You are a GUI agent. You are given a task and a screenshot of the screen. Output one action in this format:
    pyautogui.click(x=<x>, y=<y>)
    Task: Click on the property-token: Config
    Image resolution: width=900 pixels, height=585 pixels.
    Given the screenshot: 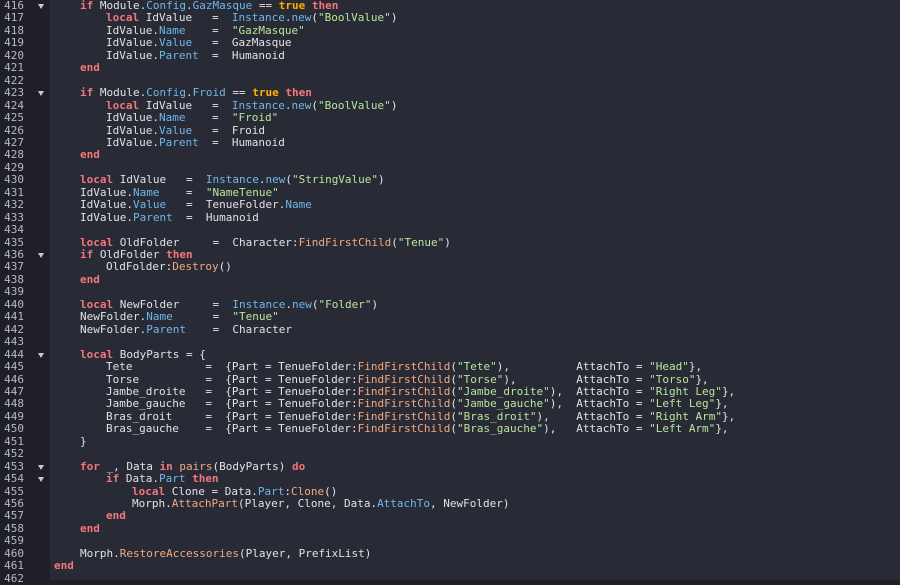 What is the action you would take?
    pyautogui.click(x=166, y=6)
    